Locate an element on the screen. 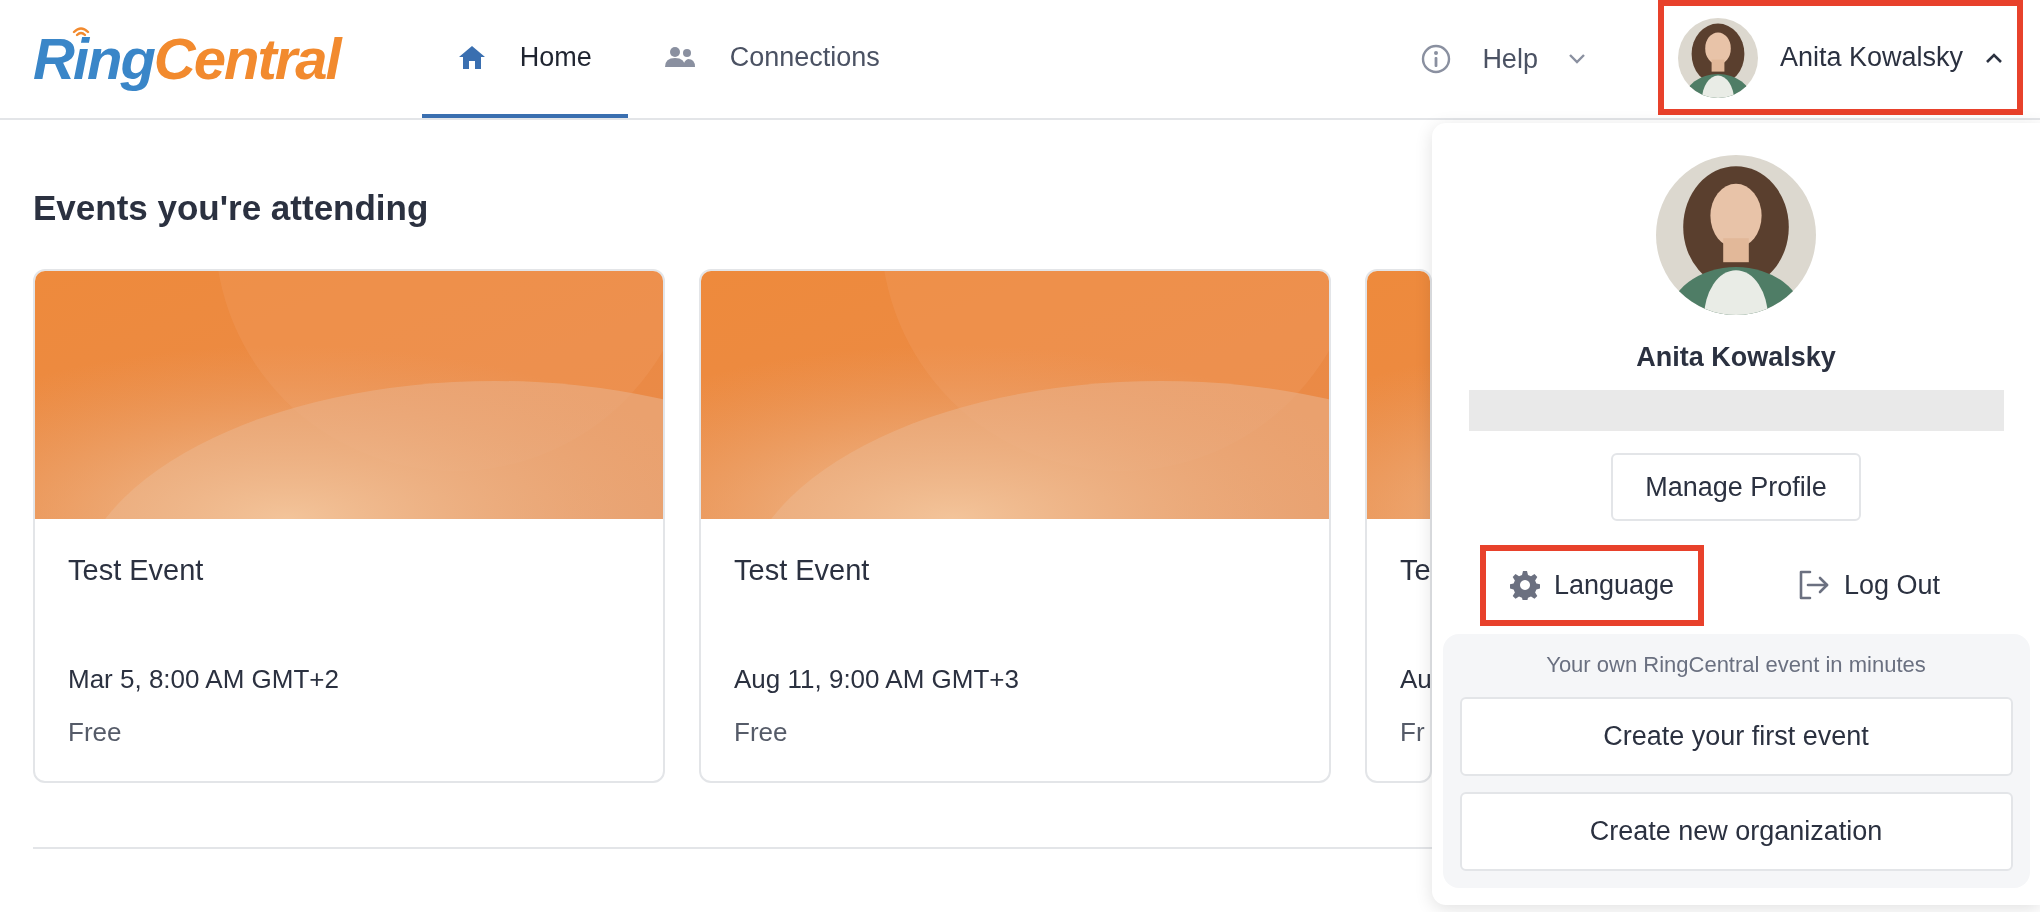  section-title: Events you're attending is located at coordinates (231, 208).